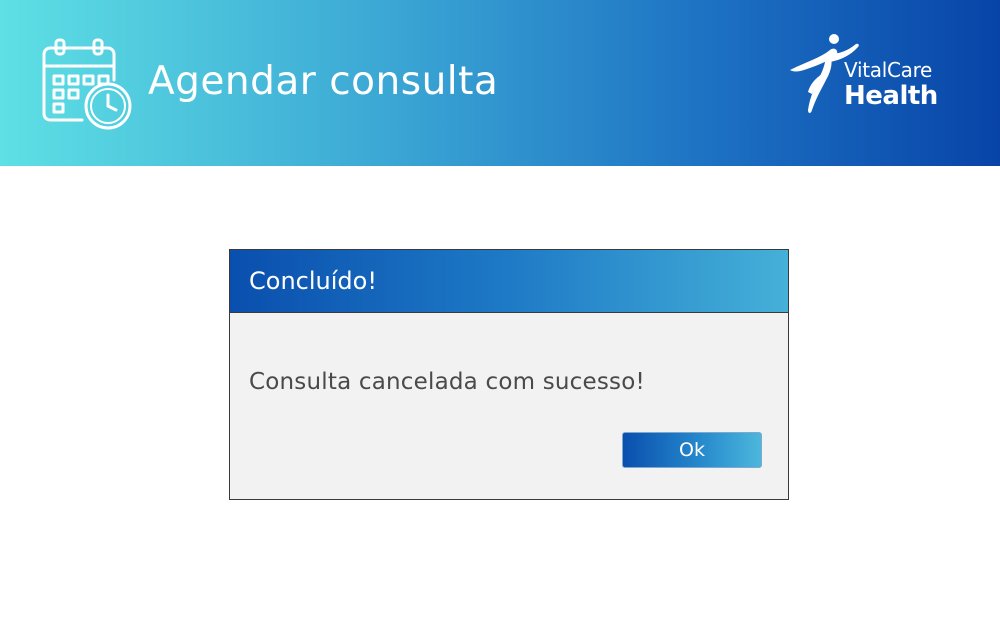 This screenshot has height=625, width=1000. Describe the element at coordinates (87, 84) in the screenshot. I see `calendar-clock-icon` at that location.